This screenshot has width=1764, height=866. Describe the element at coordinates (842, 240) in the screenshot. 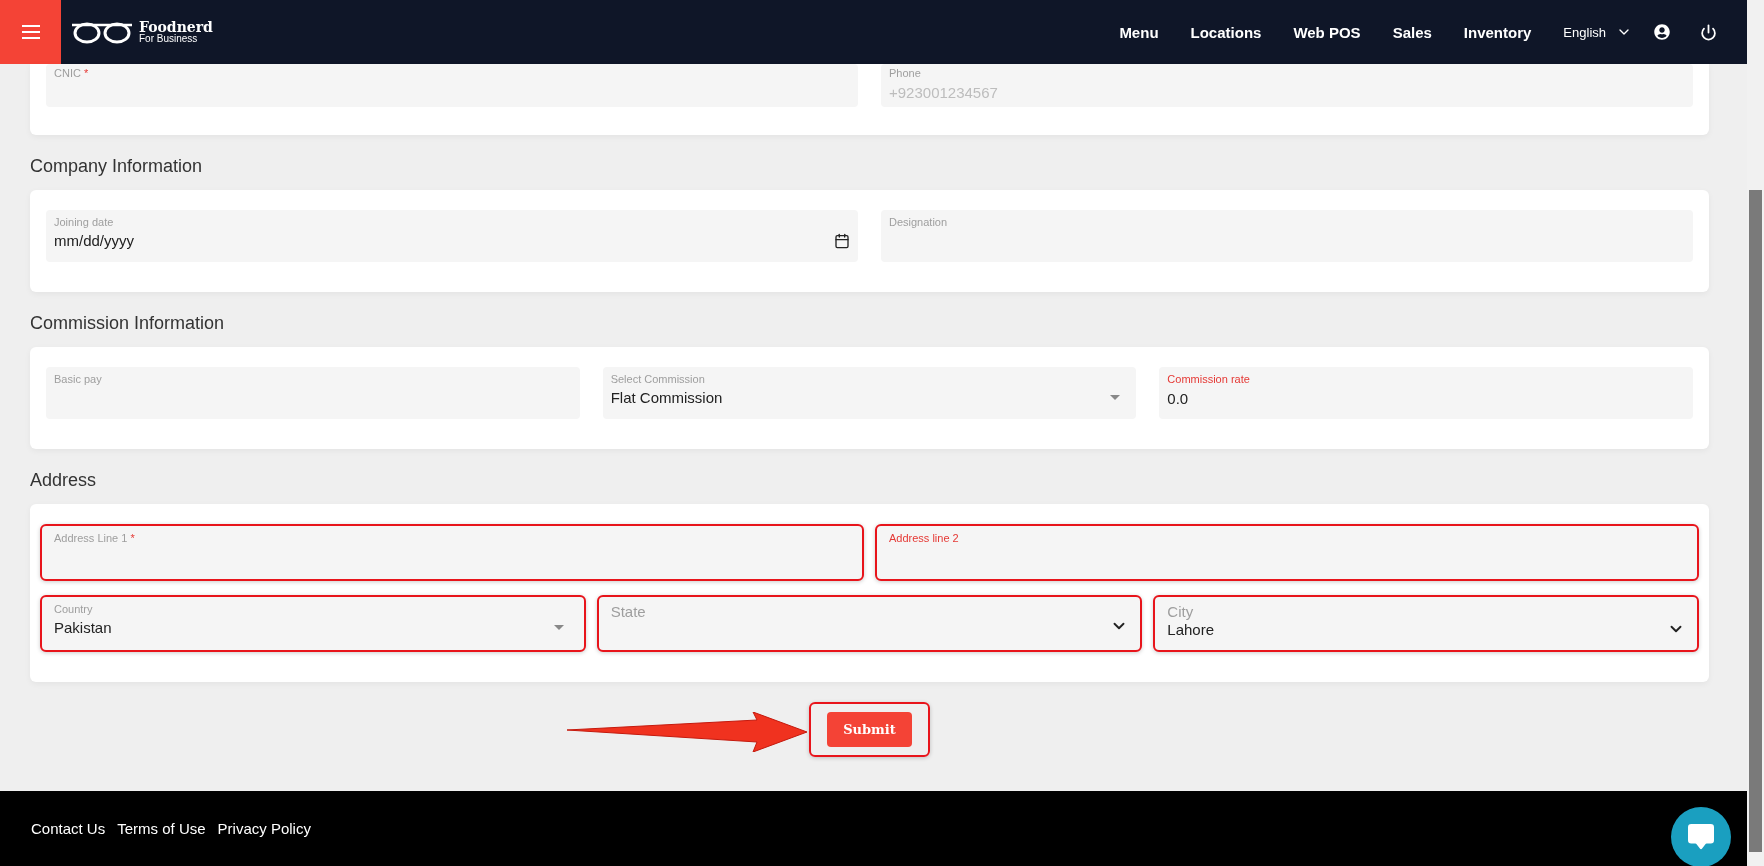

I see `calendar-icon` at that location.